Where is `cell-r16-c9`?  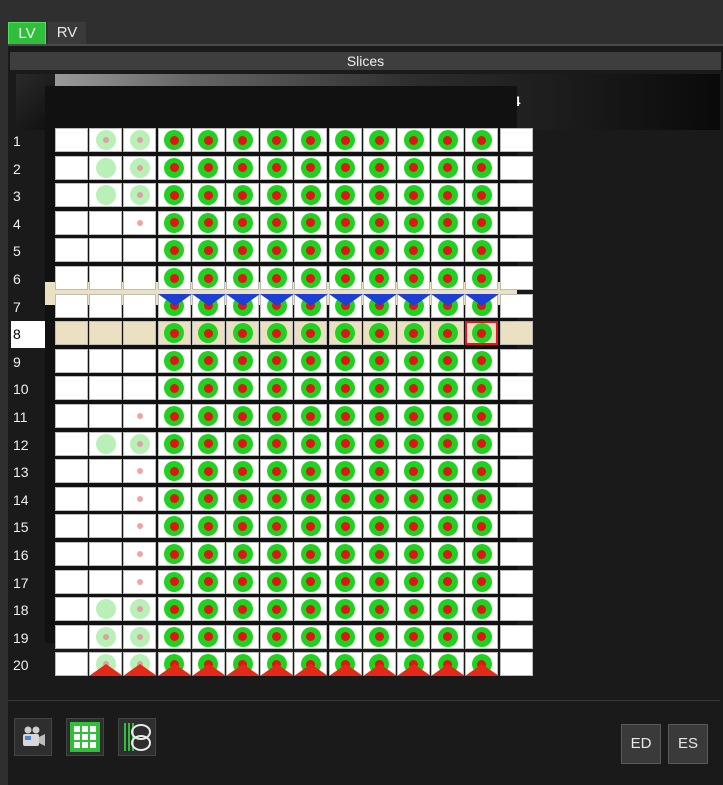
cell-r16-c9 is located at coordinates (345, 554).